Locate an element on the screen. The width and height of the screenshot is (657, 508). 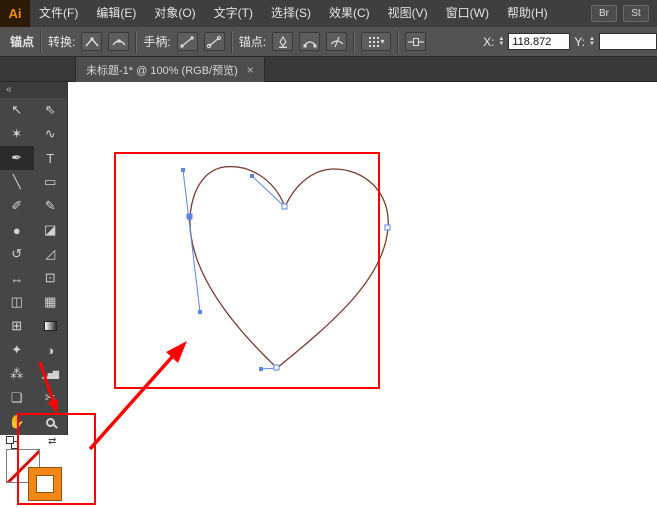
shape-builder-icon: ◫ is located at coordinates (16, 301).